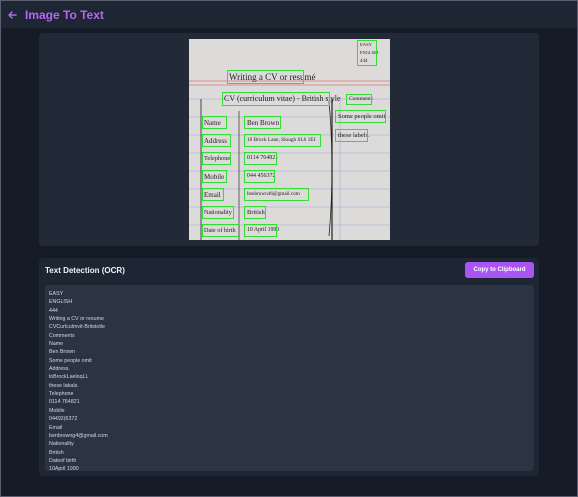 The image size is (578, 497). I want to click on ocr-line: Email, so click(56, 427).